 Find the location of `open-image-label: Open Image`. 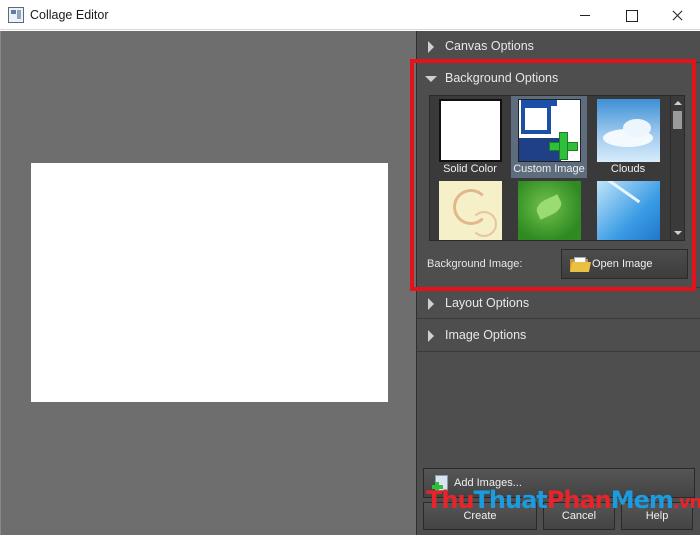

open-image-label: Open Image is located at coordinates (622, 264).